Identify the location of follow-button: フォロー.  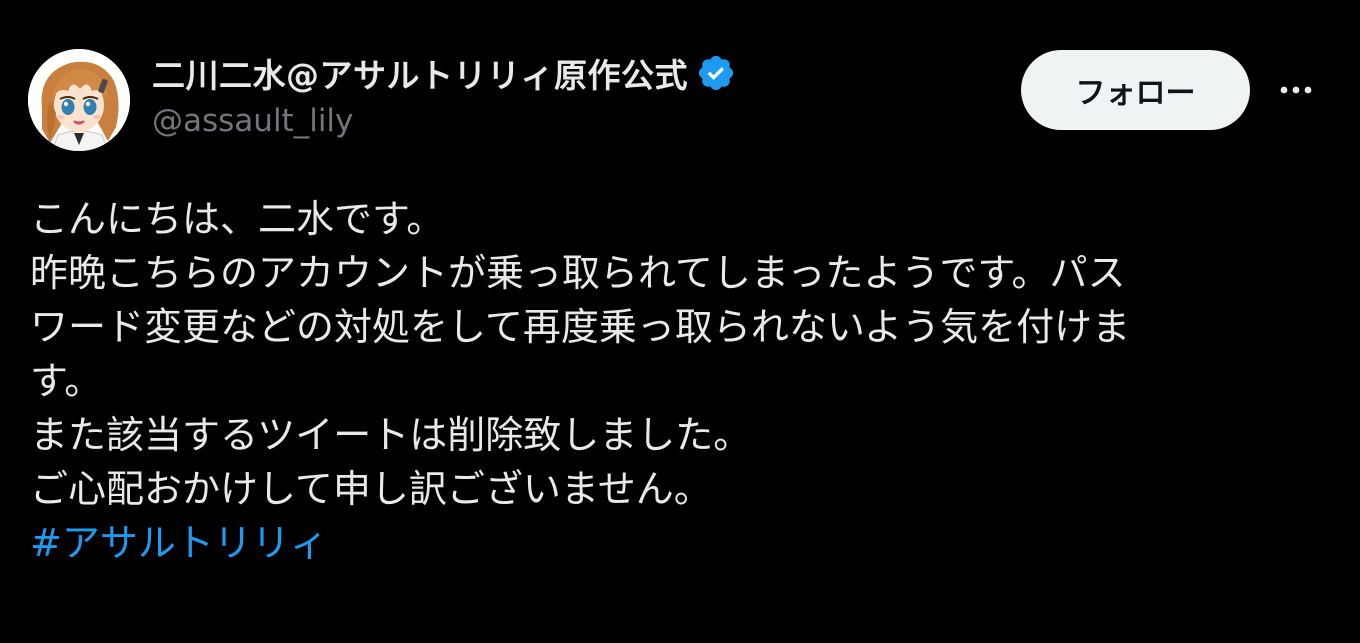
(1135, 90).